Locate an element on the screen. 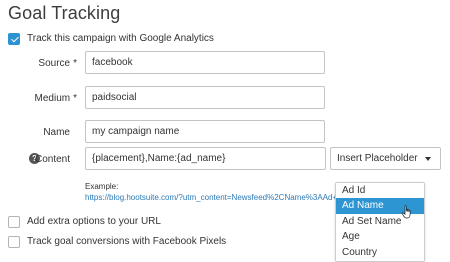 The height and width of the screenshot is (262, 450). insert-placeholder-label: Insert Placeholder is located at coordinates (377, 158).